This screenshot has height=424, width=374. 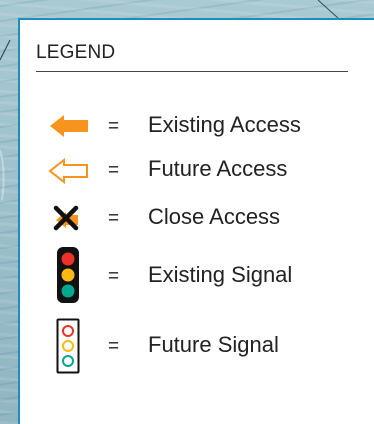 I want to click on legend-label-existing-signal: Existing Signal, so click(x=220, y=274).